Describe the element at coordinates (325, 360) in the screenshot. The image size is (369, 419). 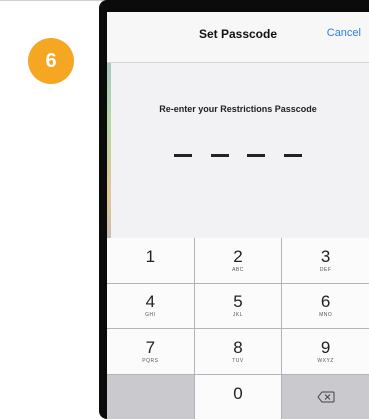
I see `key-letters: WXYZ` at that location.